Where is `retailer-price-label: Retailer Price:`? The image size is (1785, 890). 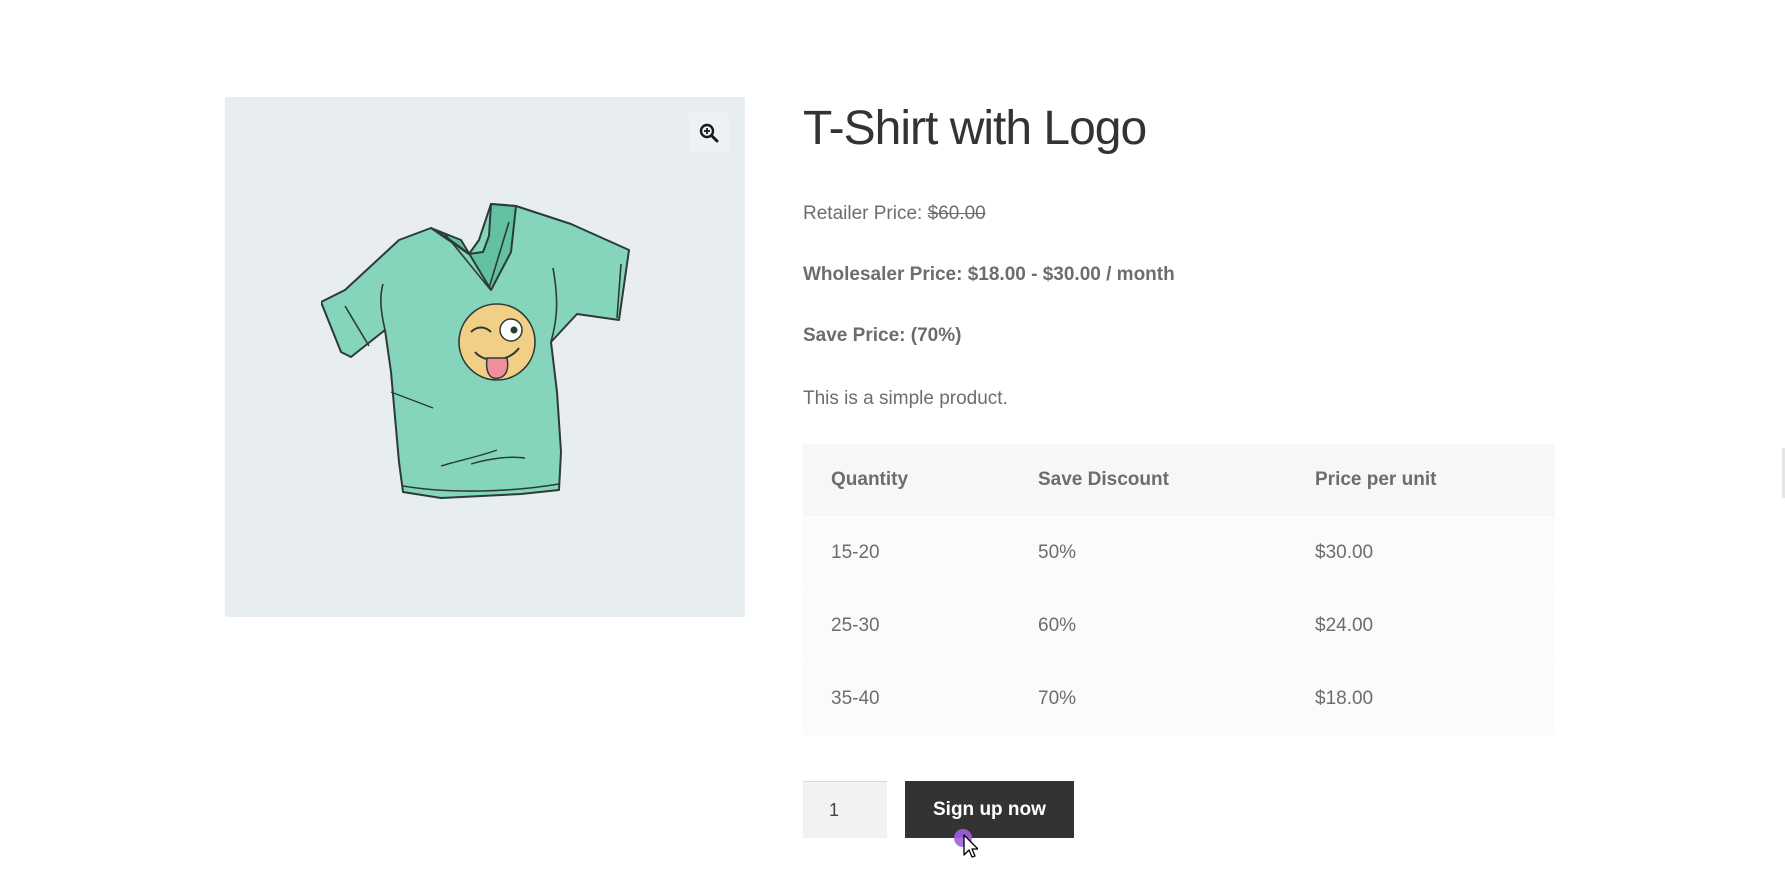
retailer-price-label: Retailer Price: is located at coordinates (865, 213).